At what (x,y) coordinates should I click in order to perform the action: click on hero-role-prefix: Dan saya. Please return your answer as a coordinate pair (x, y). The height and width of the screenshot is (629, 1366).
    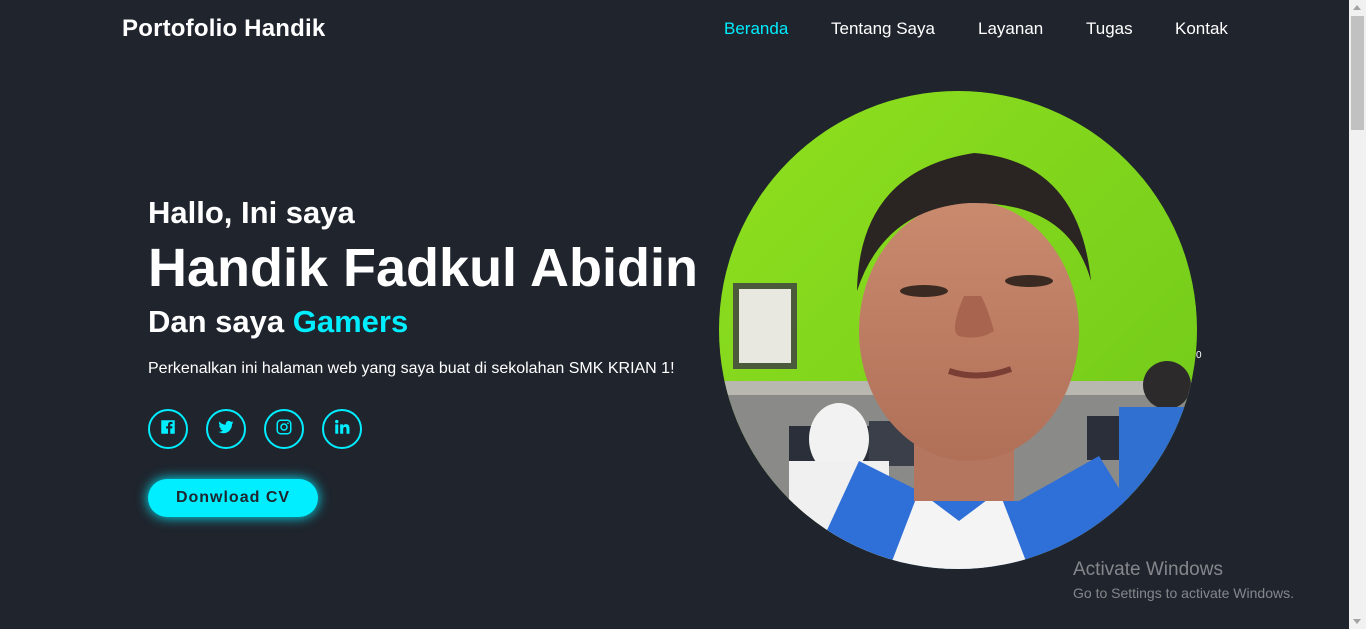
    Looking at the image, I should click on (216, 321).